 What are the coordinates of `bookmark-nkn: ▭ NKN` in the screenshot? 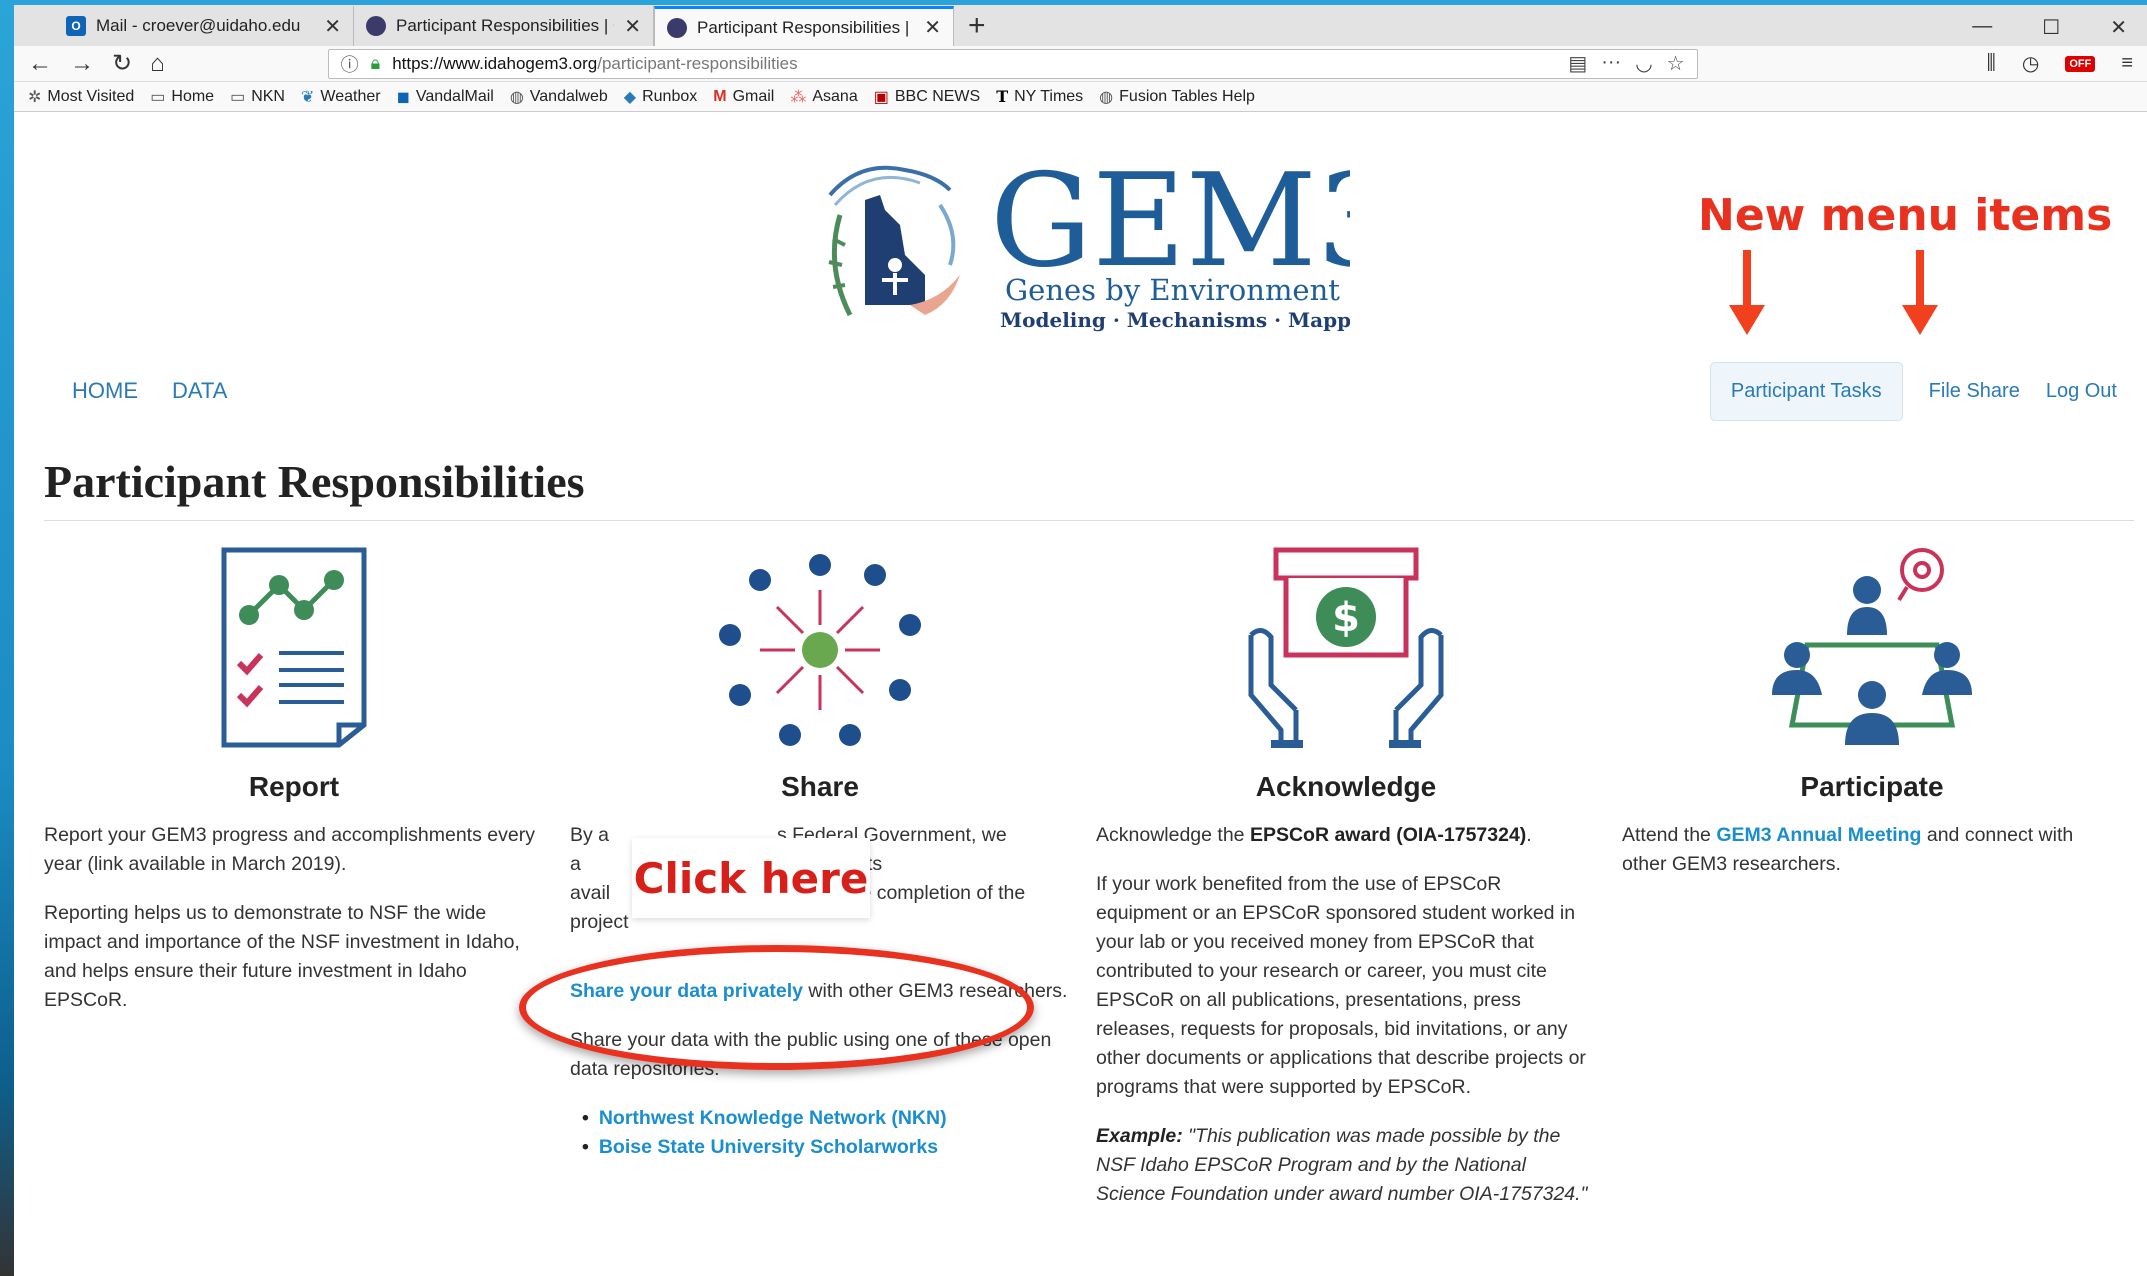 It's located at (257, 97).